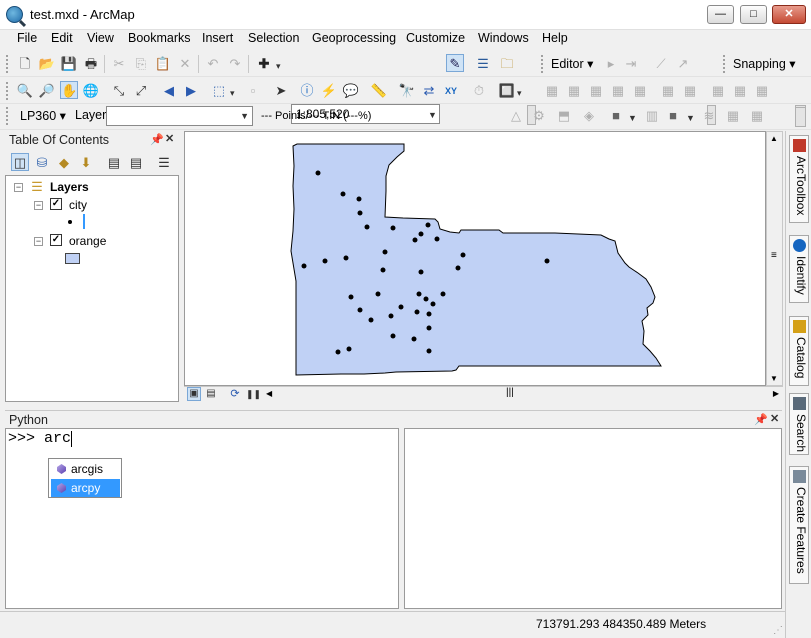  I want to click on pan-icon: ✋, so click(69, 90).